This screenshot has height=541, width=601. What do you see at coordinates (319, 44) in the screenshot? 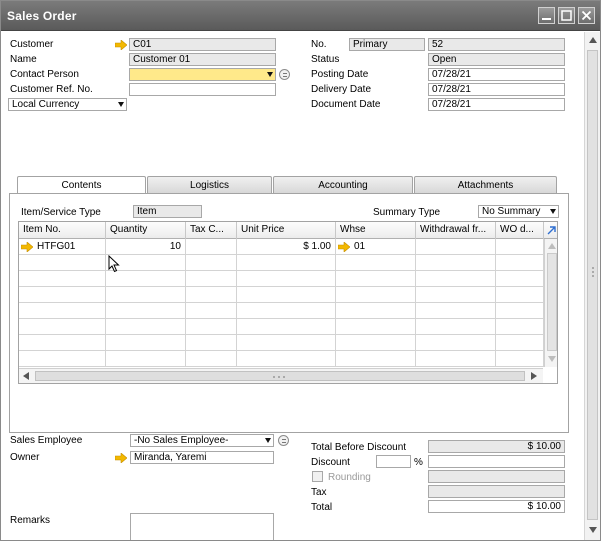
I see `doc-number-label: No.` at bounding box center [319, 44].